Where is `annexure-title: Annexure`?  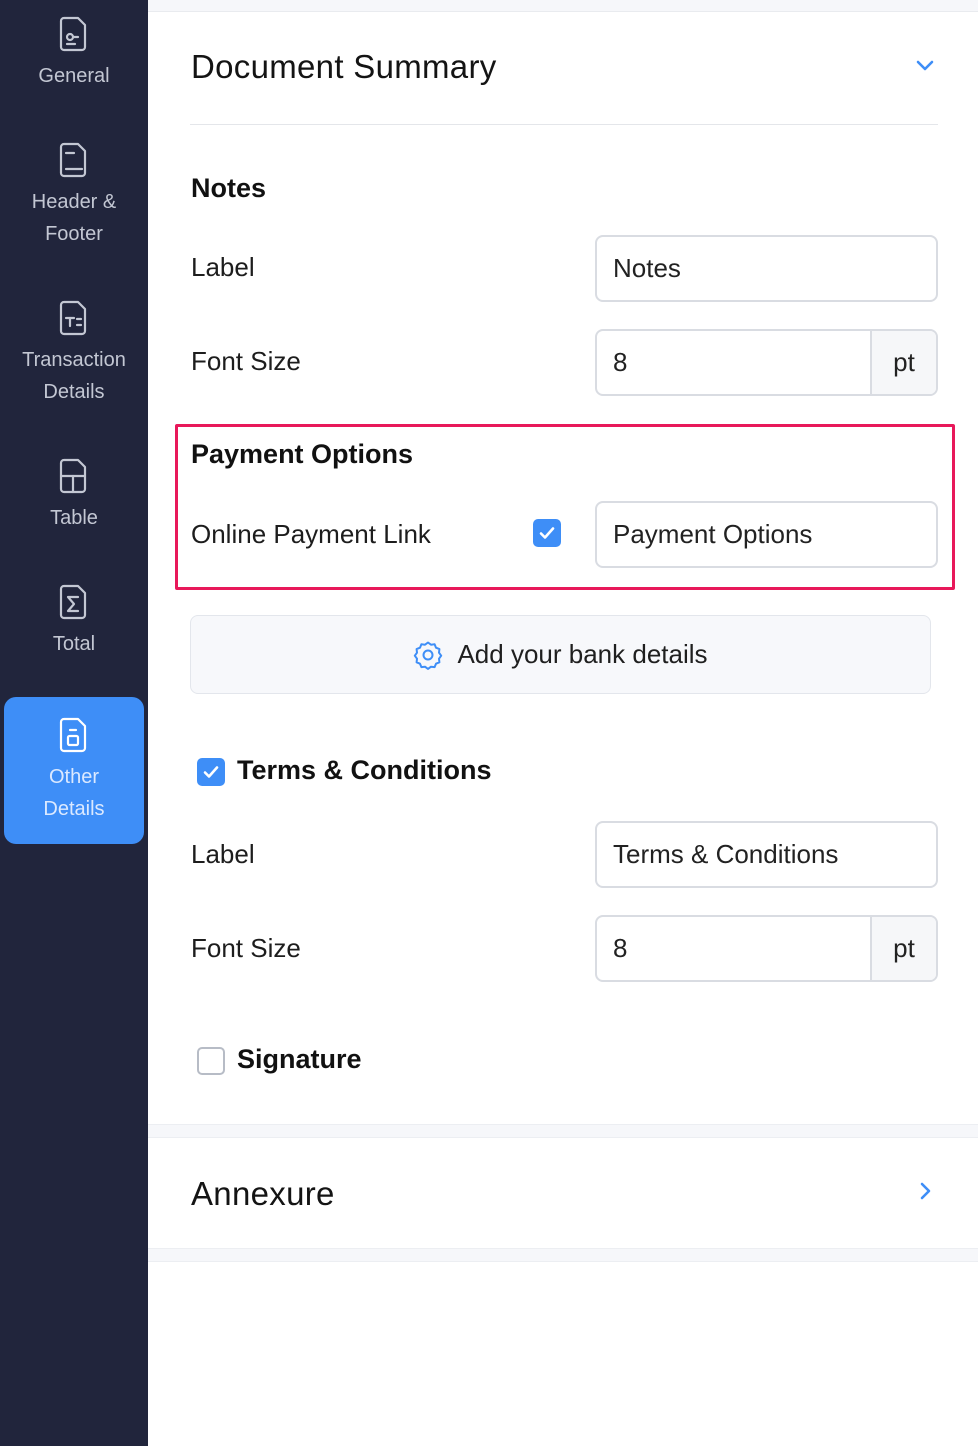 annexure-title: Annexure is located at coordinates (263, 1194).